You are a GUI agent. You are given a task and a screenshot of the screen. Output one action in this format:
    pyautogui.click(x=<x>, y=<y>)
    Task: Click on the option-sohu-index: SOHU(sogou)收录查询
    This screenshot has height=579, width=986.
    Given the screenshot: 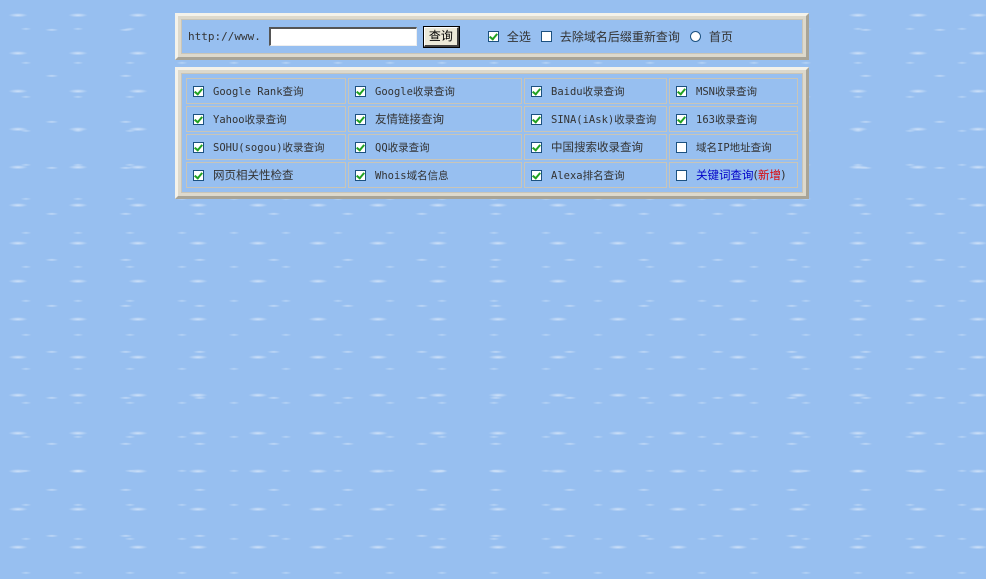 What is the action you would take?
    pyautogui.click(x=266, y=147)
    